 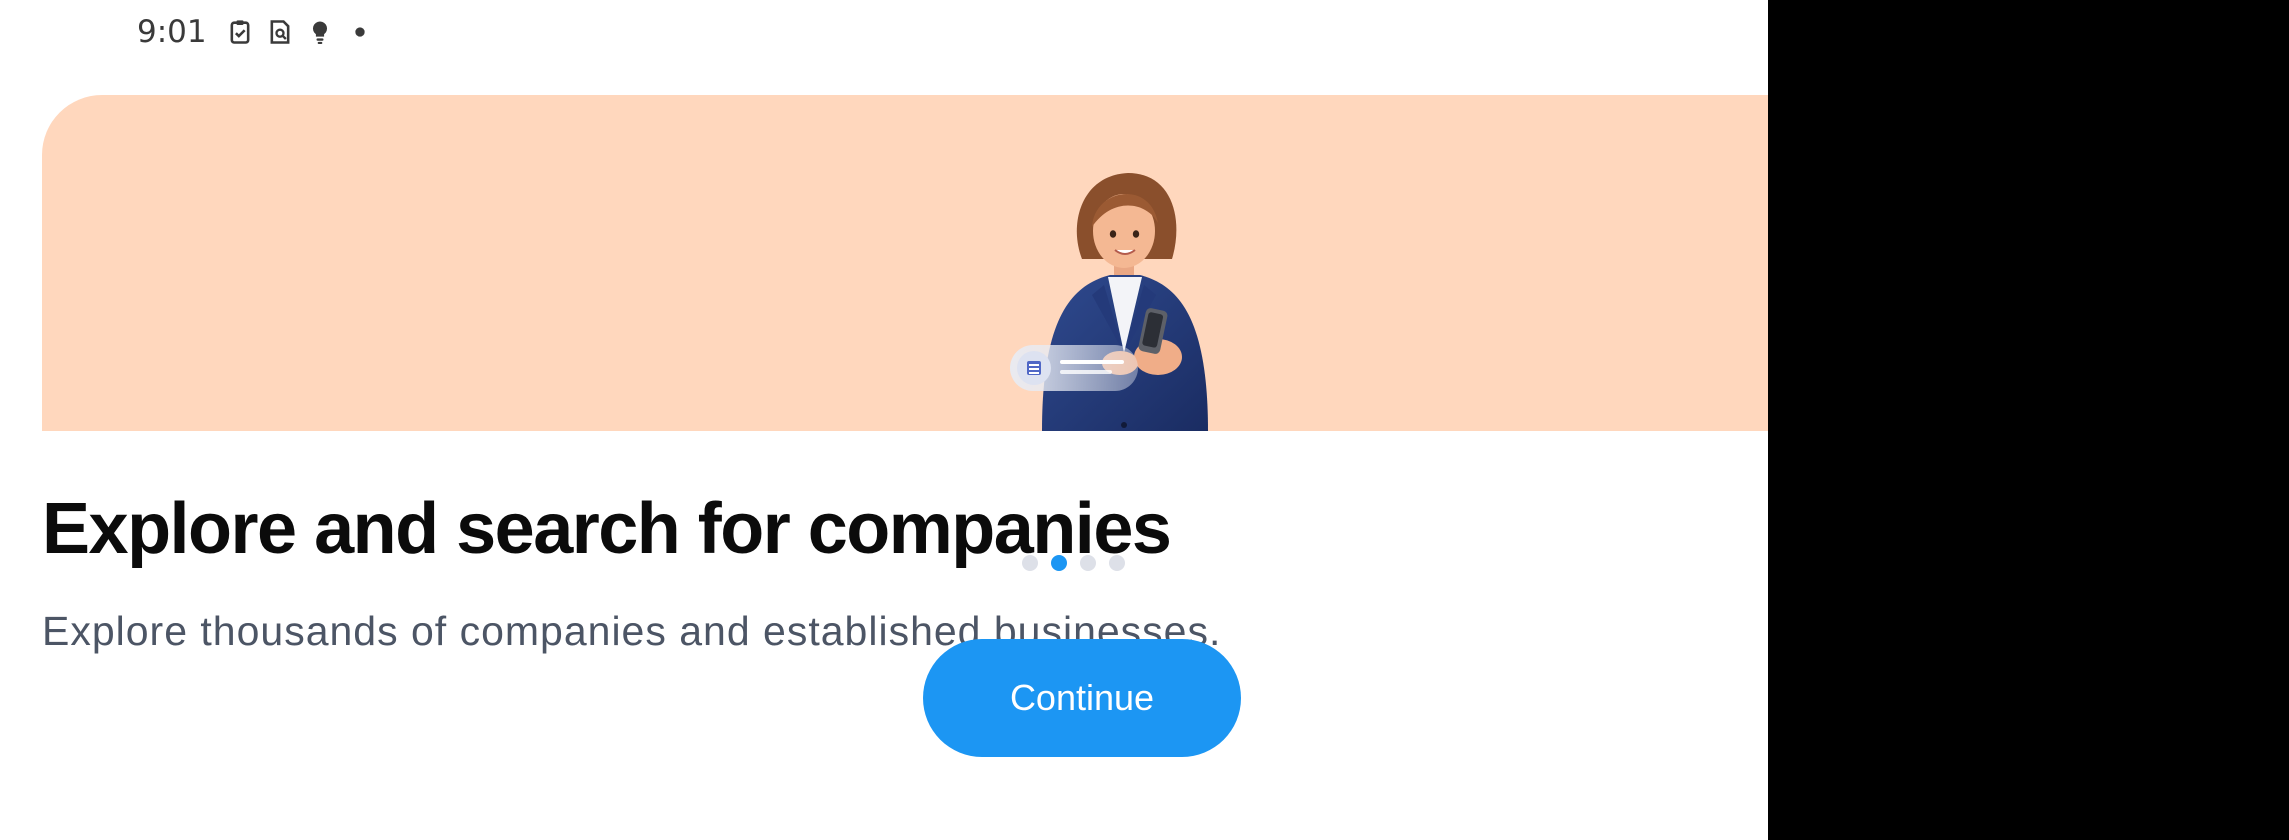 What do you see at coordinates (320, 32) in the screenshot?
I see `lightbulb-icon` at bounding box center [320, 32].